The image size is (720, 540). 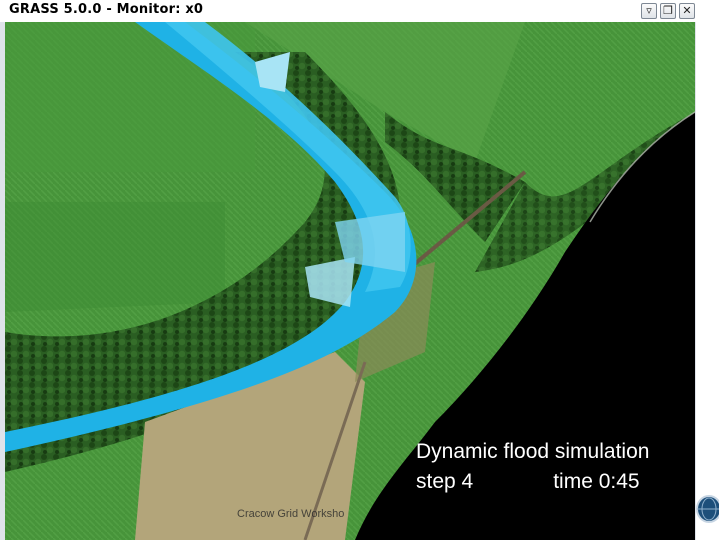 What do you see at coordinates (106, 9) in the screenshot?
I see `window-title: GRASS 5.0.0 - Monitor: x0` at bounding box center [106, 9].